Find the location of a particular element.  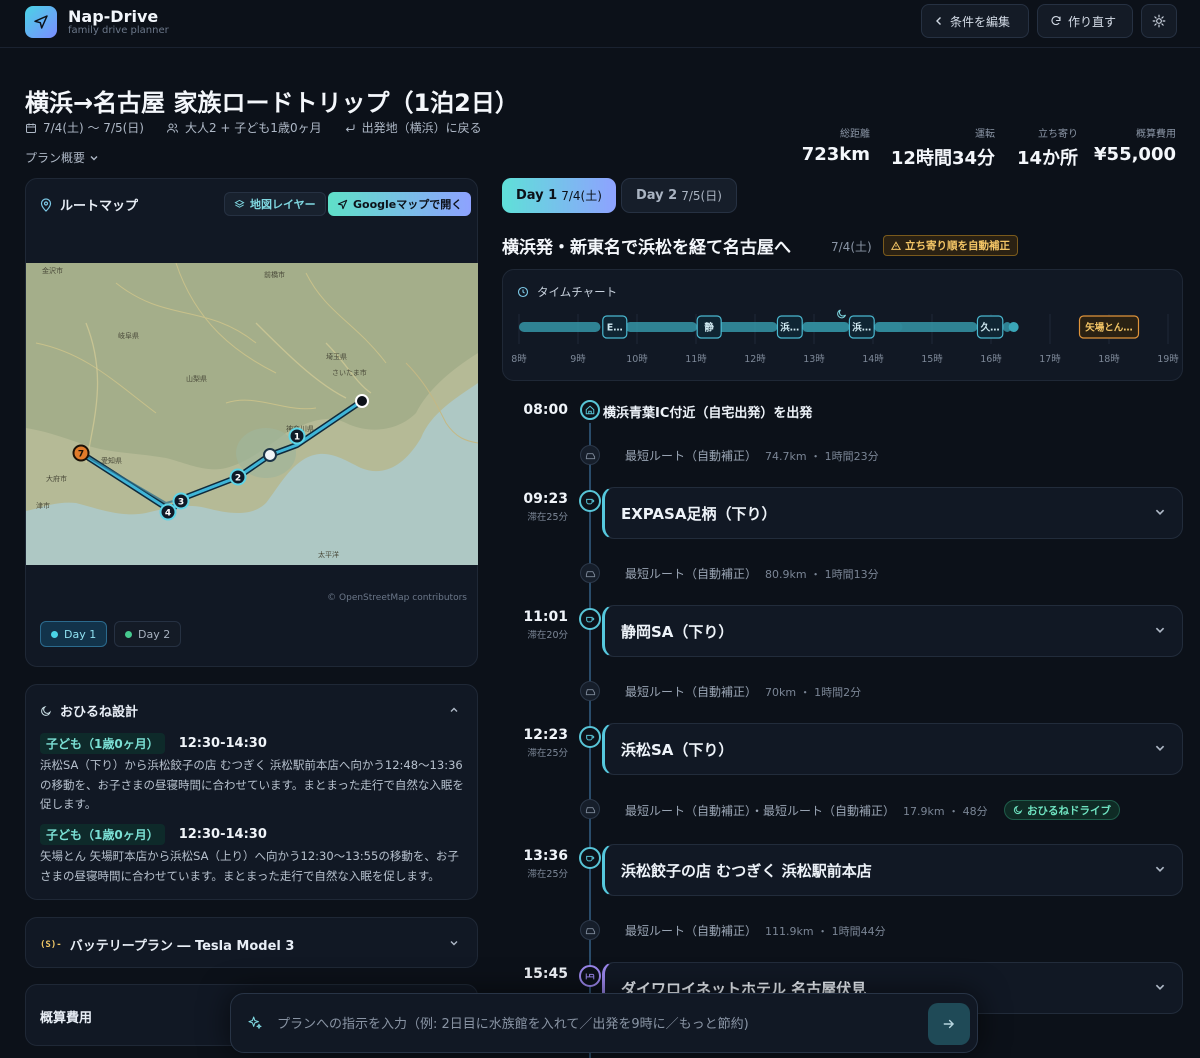

route-segment-2: 最短ルート（自動補正） 80.9km ・ 1時間13分 is located at coordinates (752, 573).